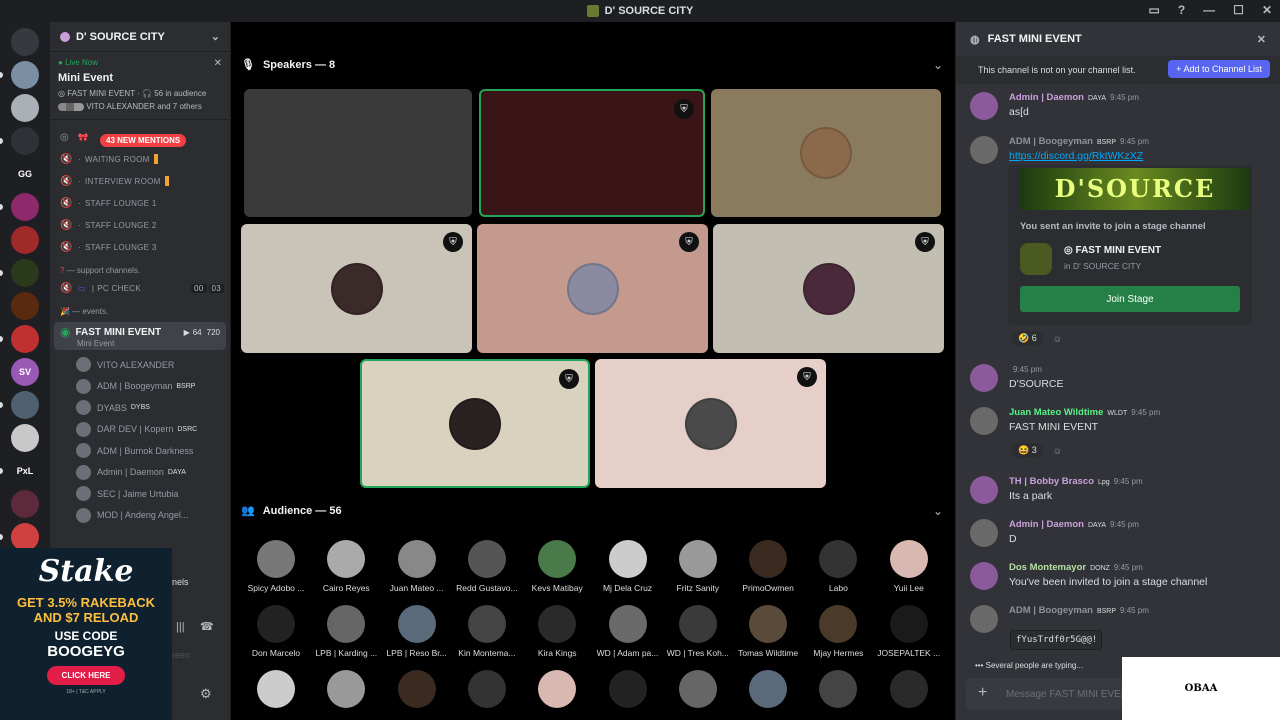  I want to click on audience-member: Tomas Wildtime, so click(768, 631).